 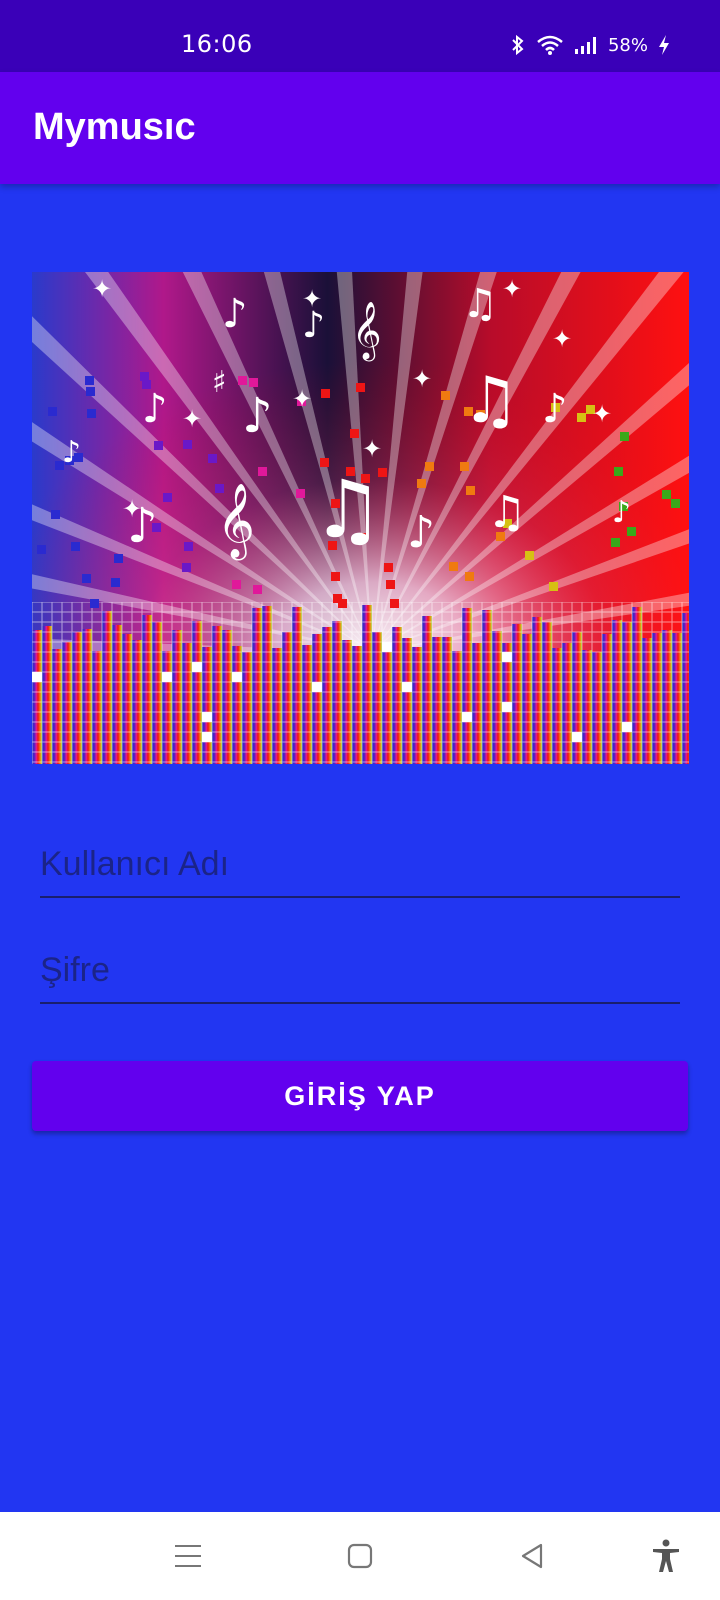 What do you see at coordinates (532, 1556) in the screenshot?
I see `back-icon` at bounding box center [532, 1556].